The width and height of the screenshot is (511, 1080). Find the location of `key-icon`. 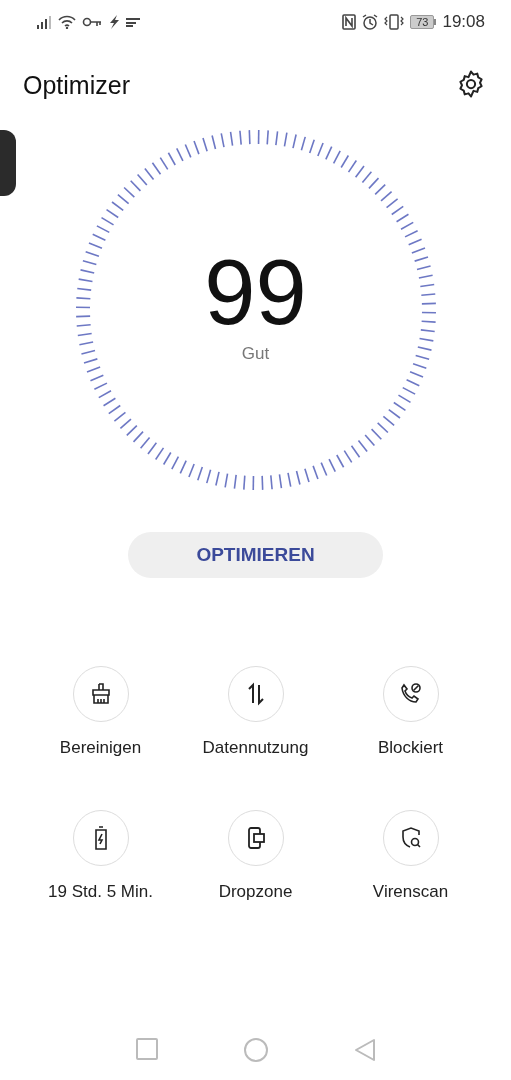

key-icon is located at coordinates (92, 22).